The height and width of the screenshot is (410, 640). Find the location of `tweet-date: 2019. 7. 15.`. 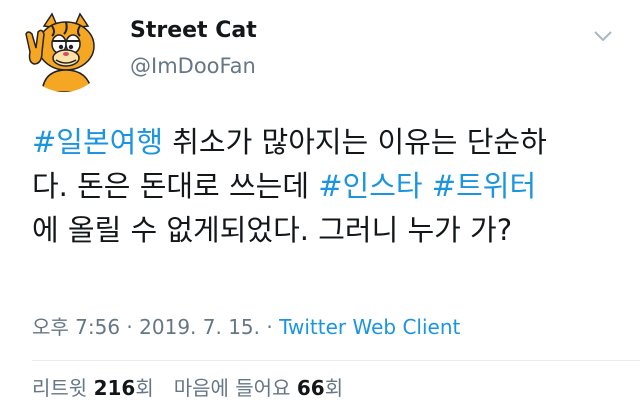

tweet-date: 2019. 7. 15. is located at coordinates (199, 327).